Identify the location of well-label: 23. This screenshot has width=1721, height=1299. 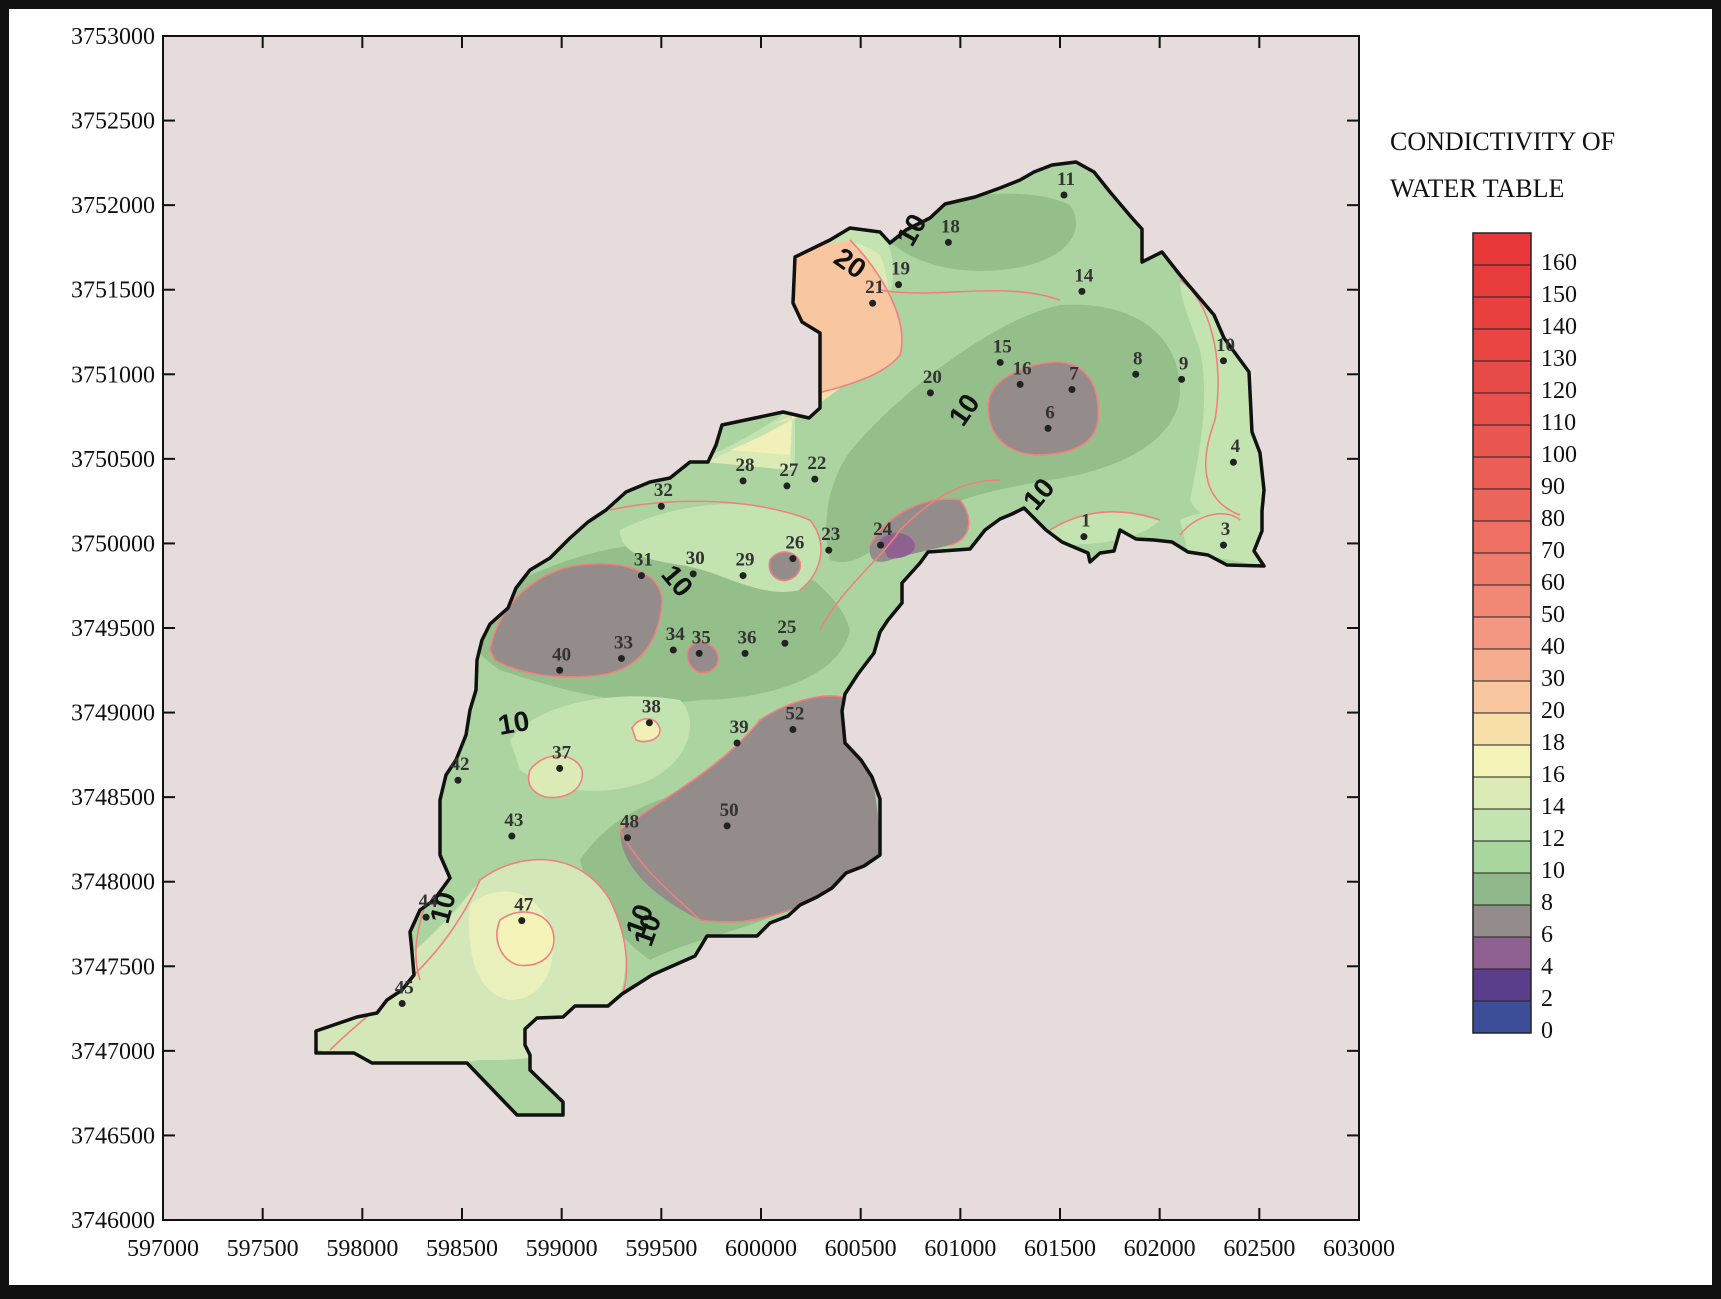
(830, 534).